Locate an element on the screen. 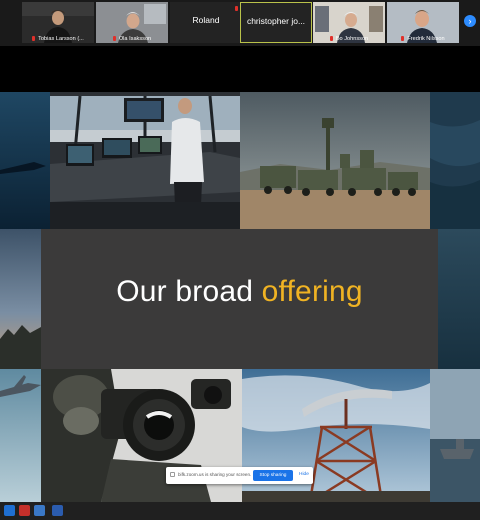 This screenshot has height=520, width=480. outlook-icon is located at coordinates (39, 510).